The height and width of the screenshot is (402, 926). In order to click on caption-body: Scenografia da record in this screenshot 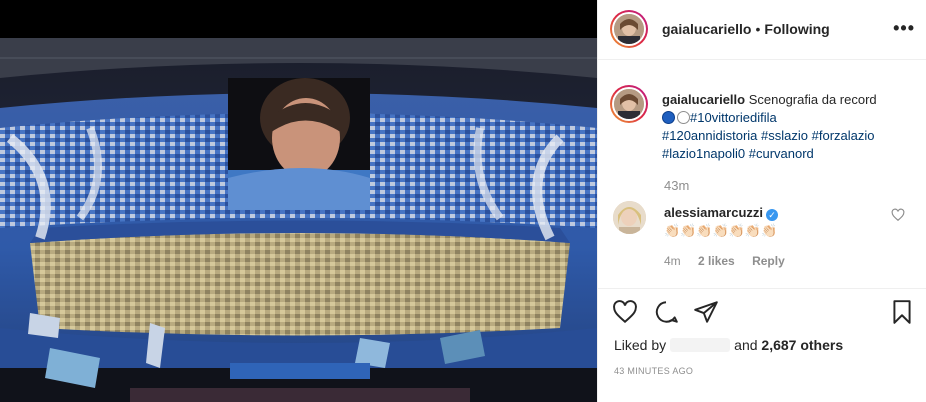, I will do `click(812, 99)`.